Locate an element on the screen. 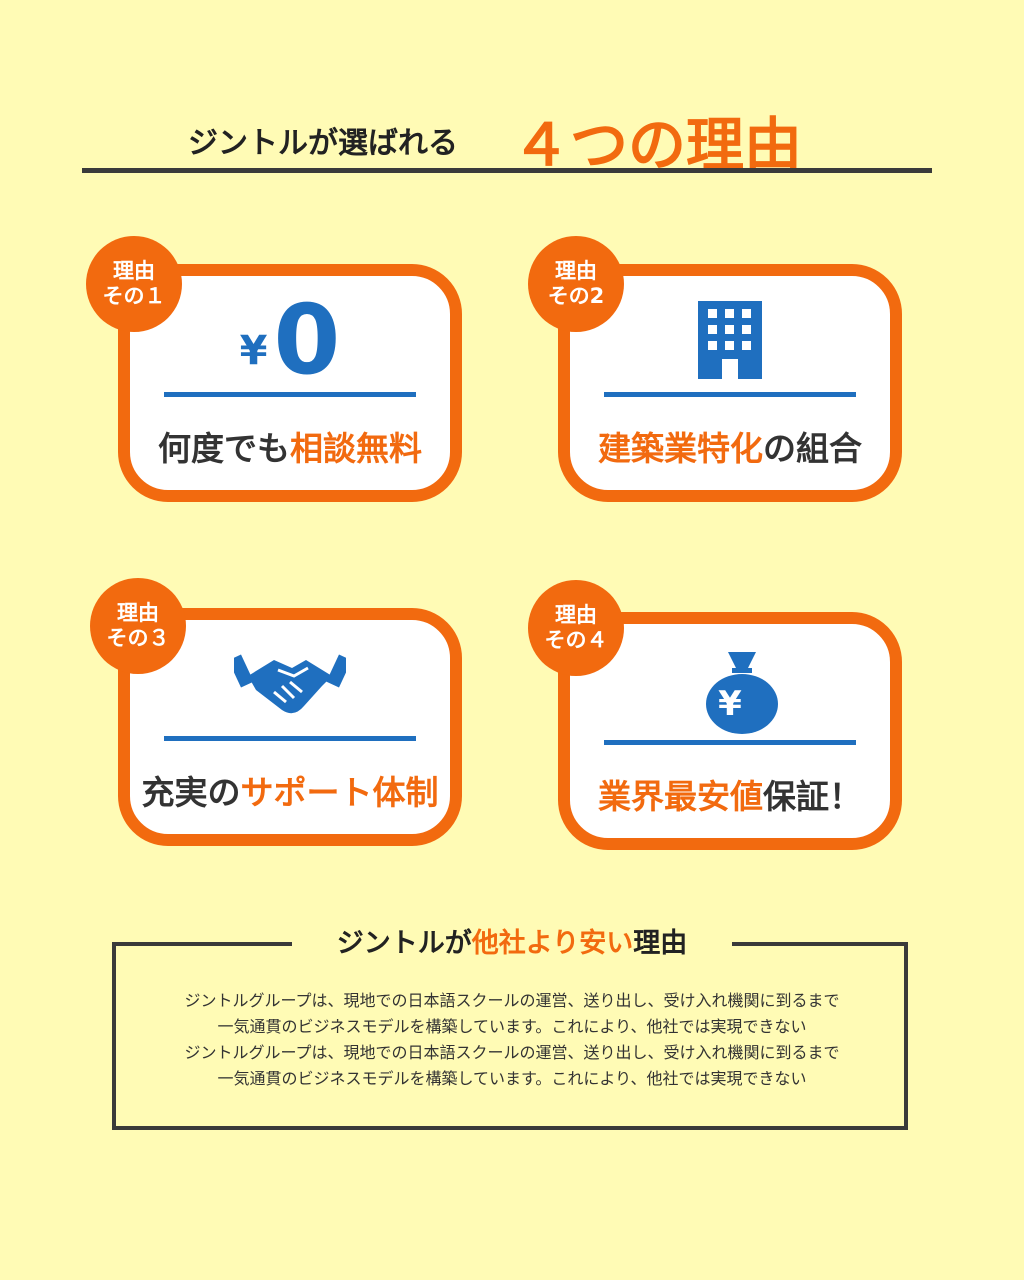 The width and height of the screenshot is (1024, 1280). reason-3-badge: 理由 その３ is located at coordinates (138, 626).